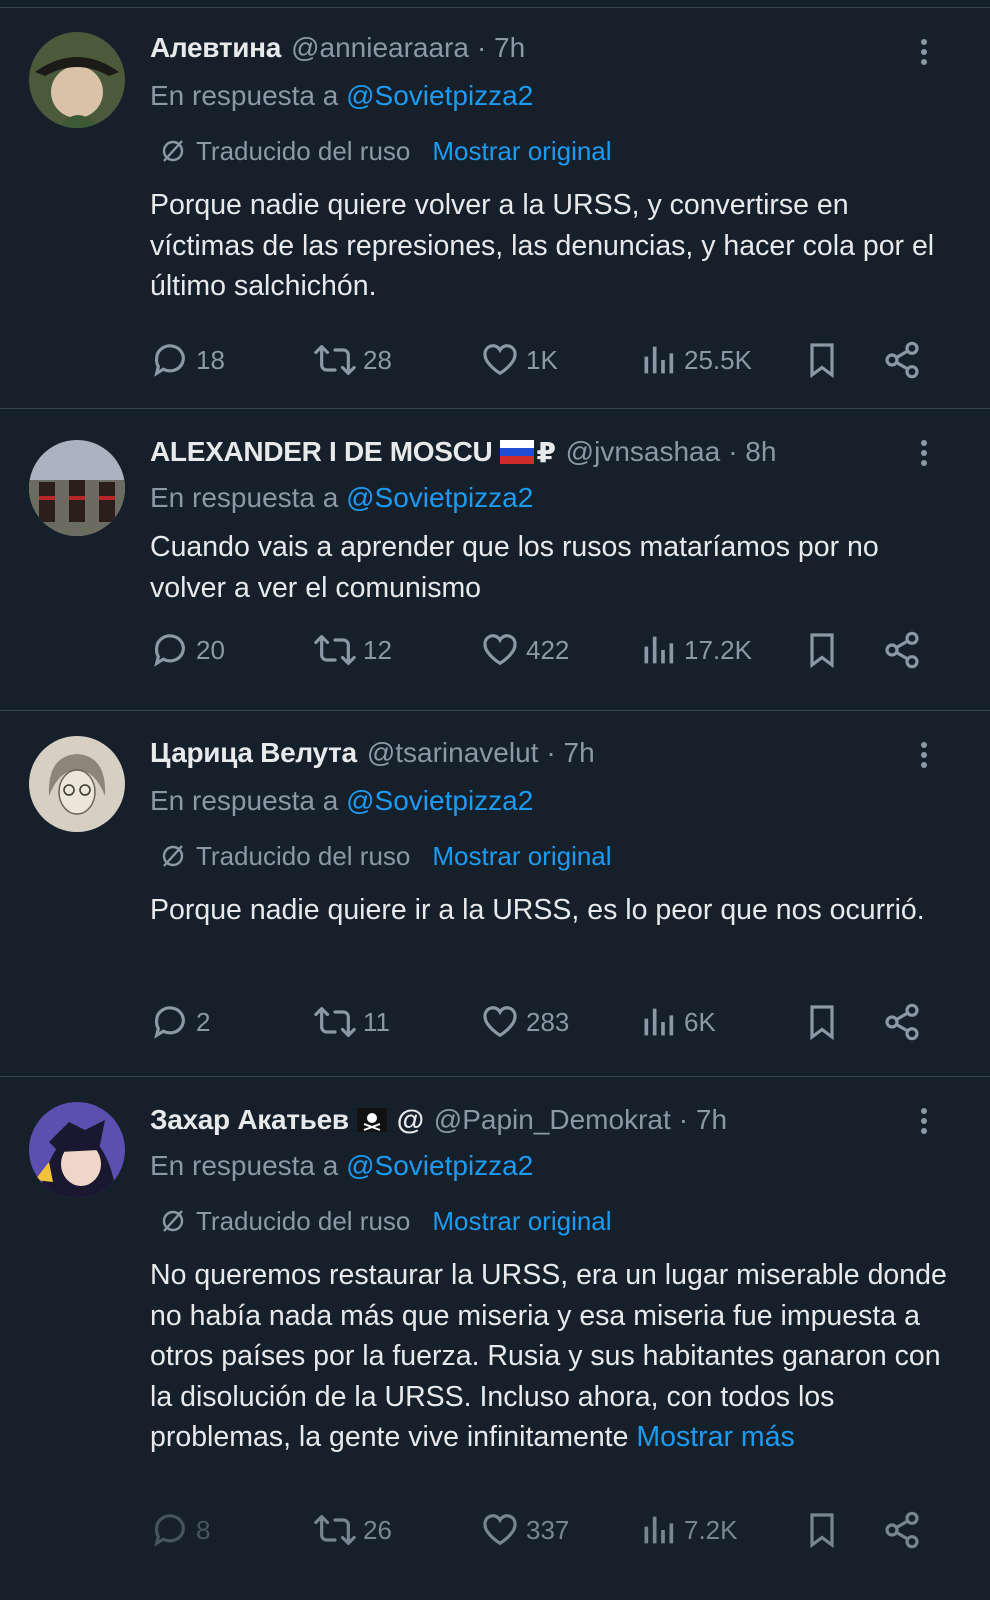 Image resolution: width=990 pixels, height=1600 pixels. I want to click on reply-button: 18, so click(187, 360).